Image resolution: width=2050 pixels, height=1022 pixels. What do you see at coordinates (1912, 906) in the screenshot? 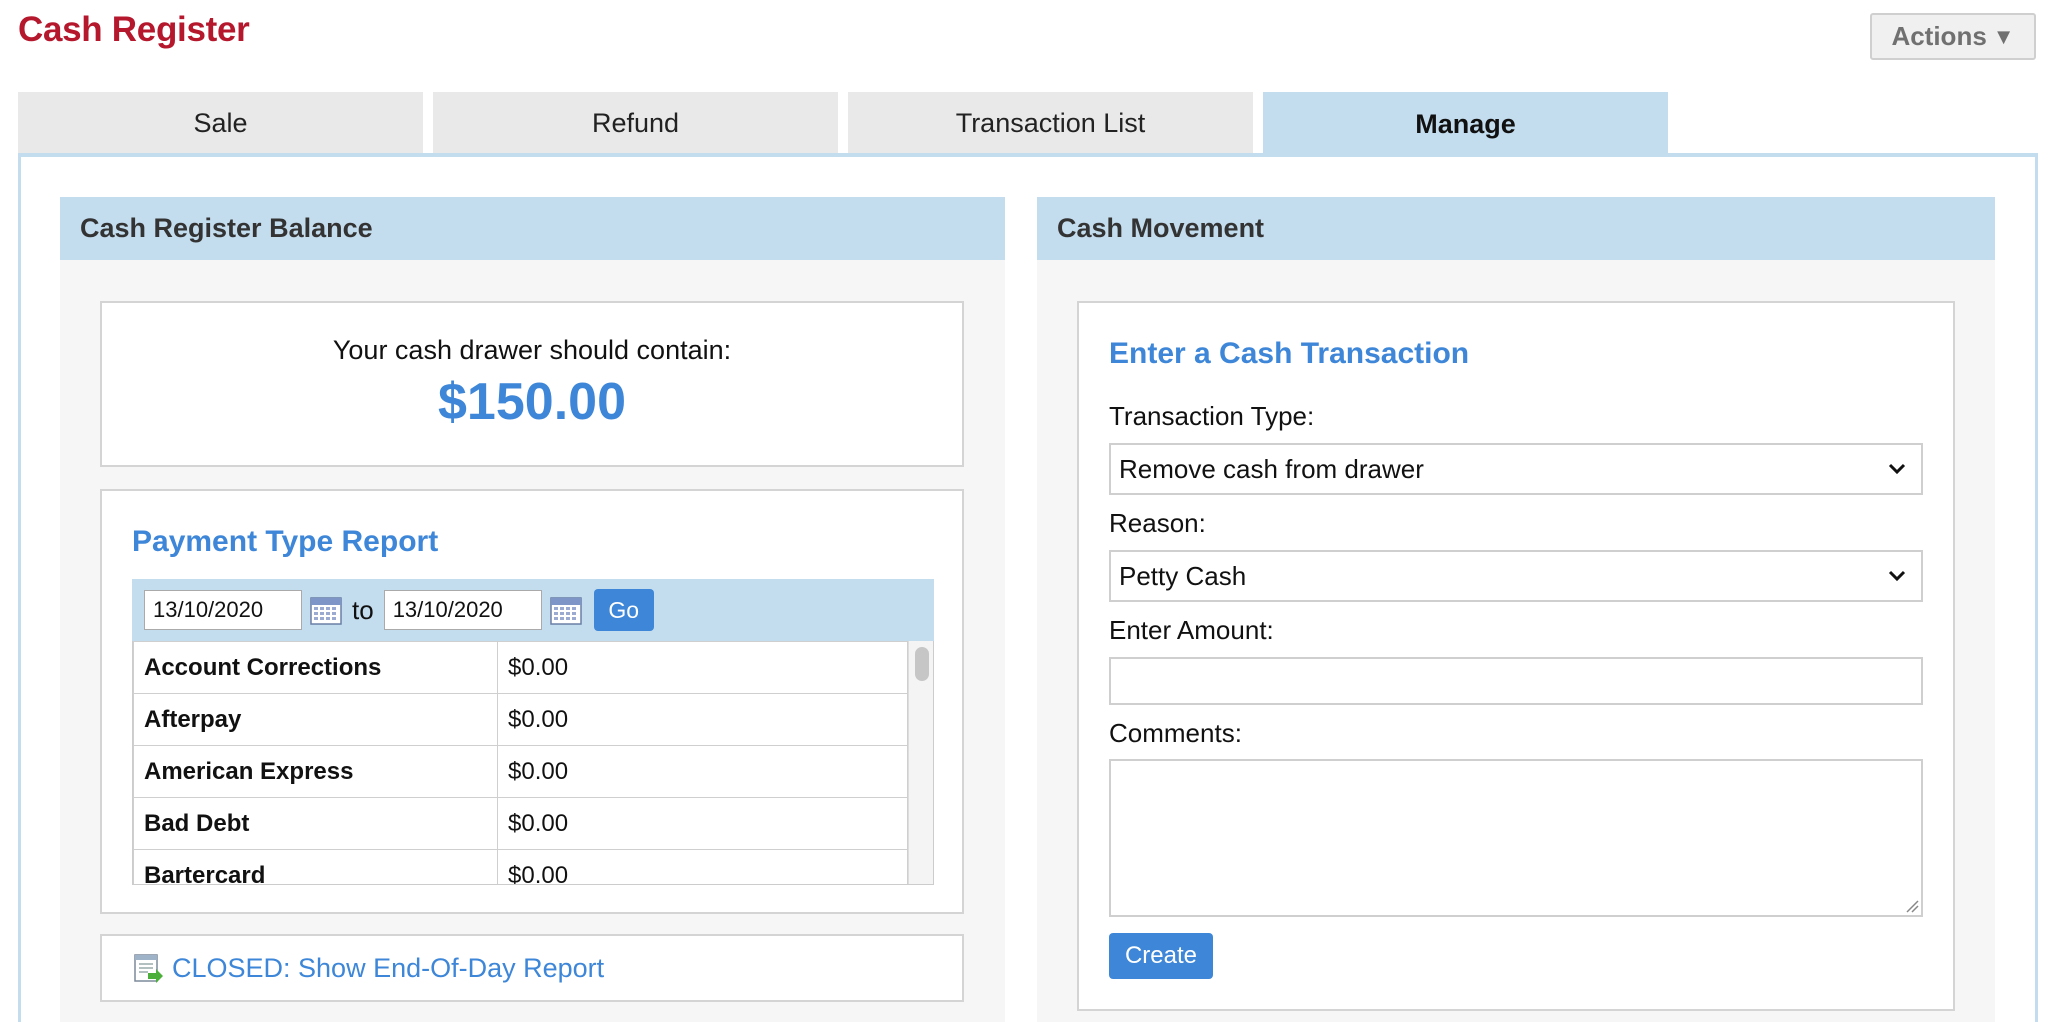
I see `resize-grip-icon` at bounding box center [1912, 906].